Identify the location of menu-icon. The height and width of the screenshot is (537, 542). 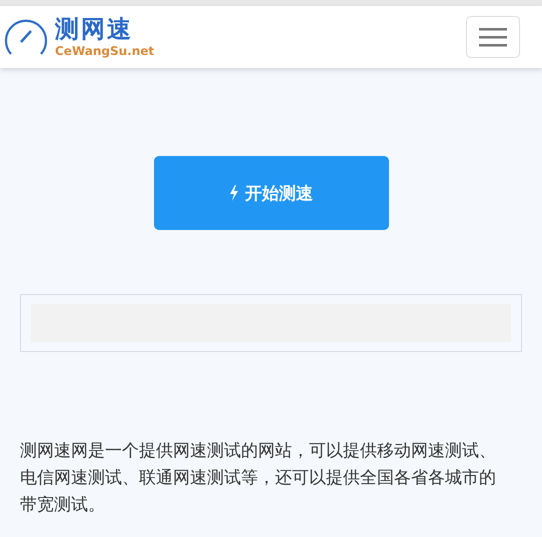
(493, 37).